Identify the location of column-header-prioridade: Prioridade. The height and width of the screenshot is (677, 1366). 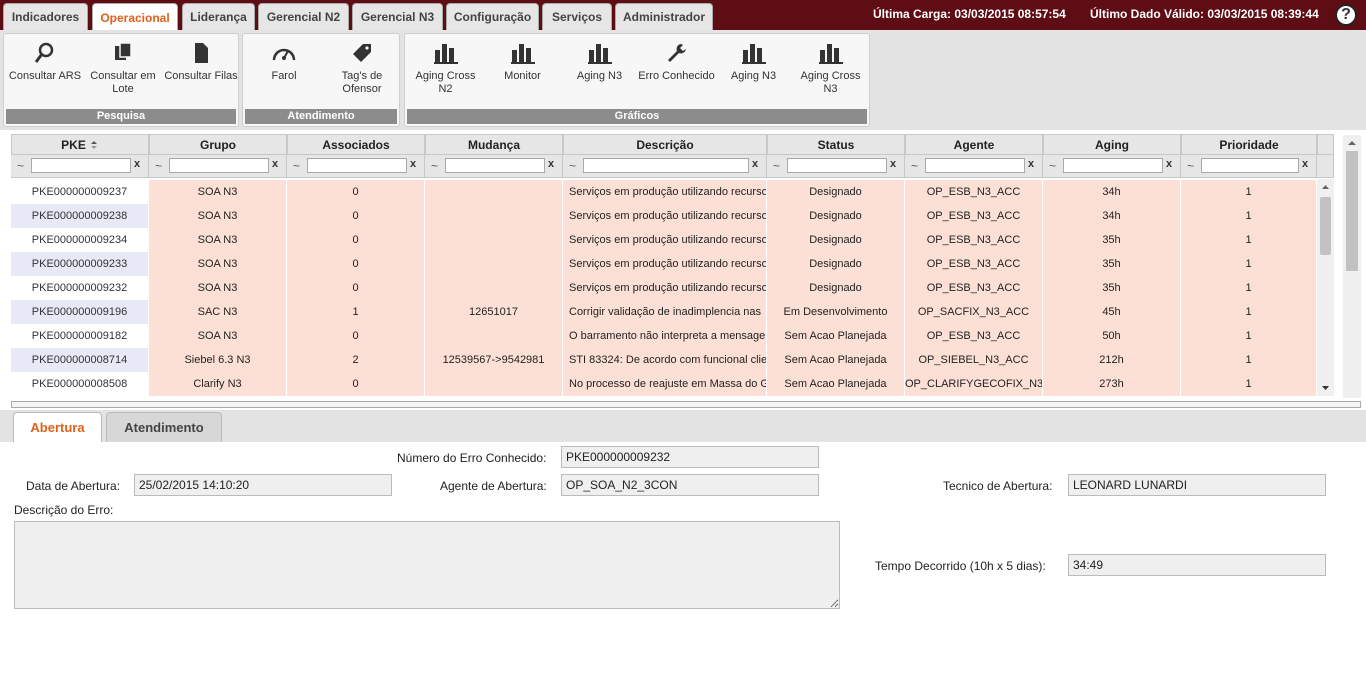
(1249, 144).